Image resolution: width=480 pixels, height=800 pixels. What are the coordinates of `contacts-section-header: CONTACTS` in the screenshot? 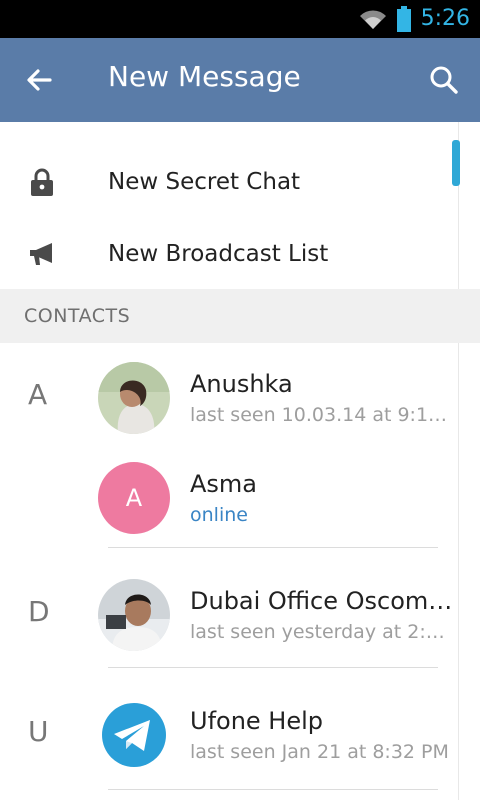 It's located at (240, 316).